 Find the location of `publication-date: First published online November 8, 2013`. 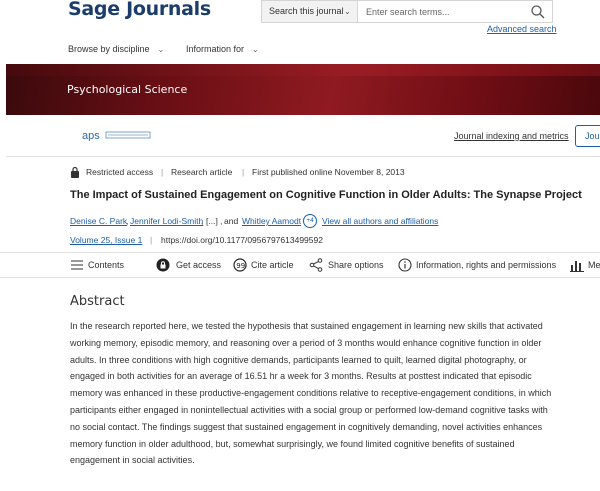

publication-date: First published online November 8, 2013 is located at coordinates (328, 172).